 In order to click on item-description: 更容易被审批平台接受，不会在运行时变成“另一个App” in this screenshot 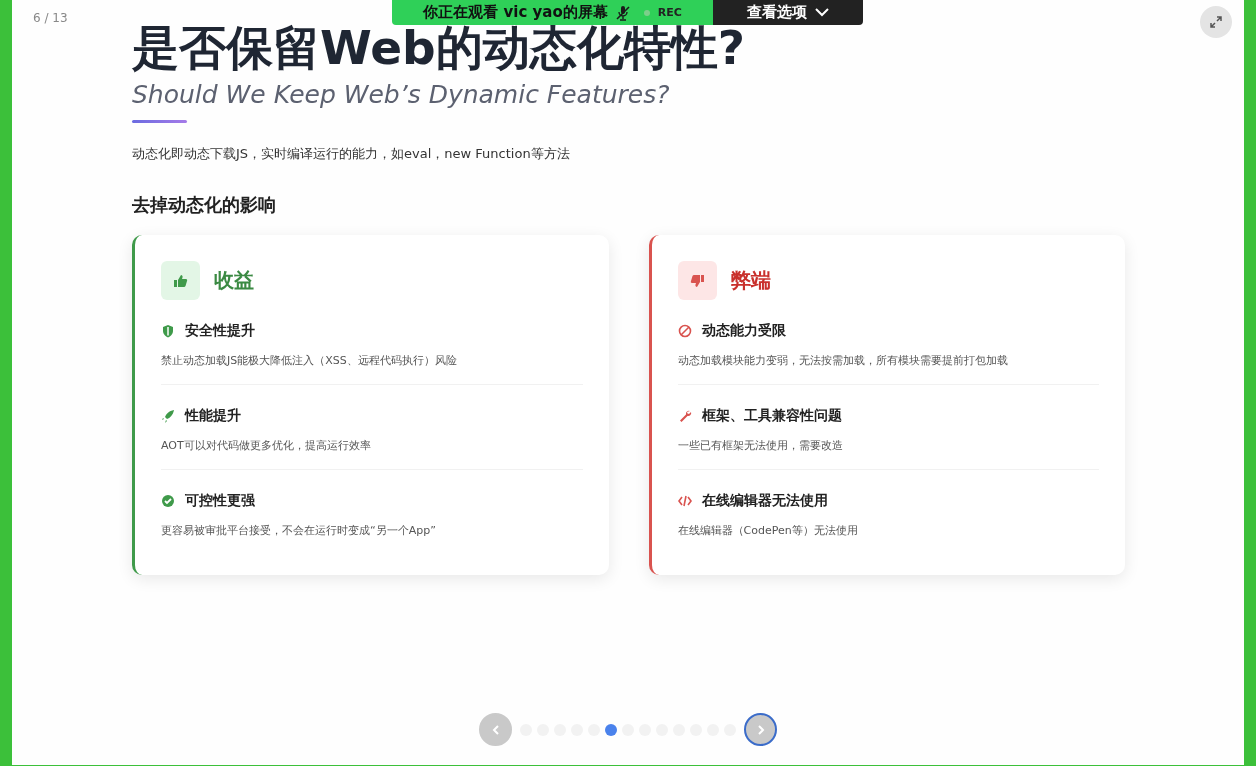, I will do `click(299, 530)`.